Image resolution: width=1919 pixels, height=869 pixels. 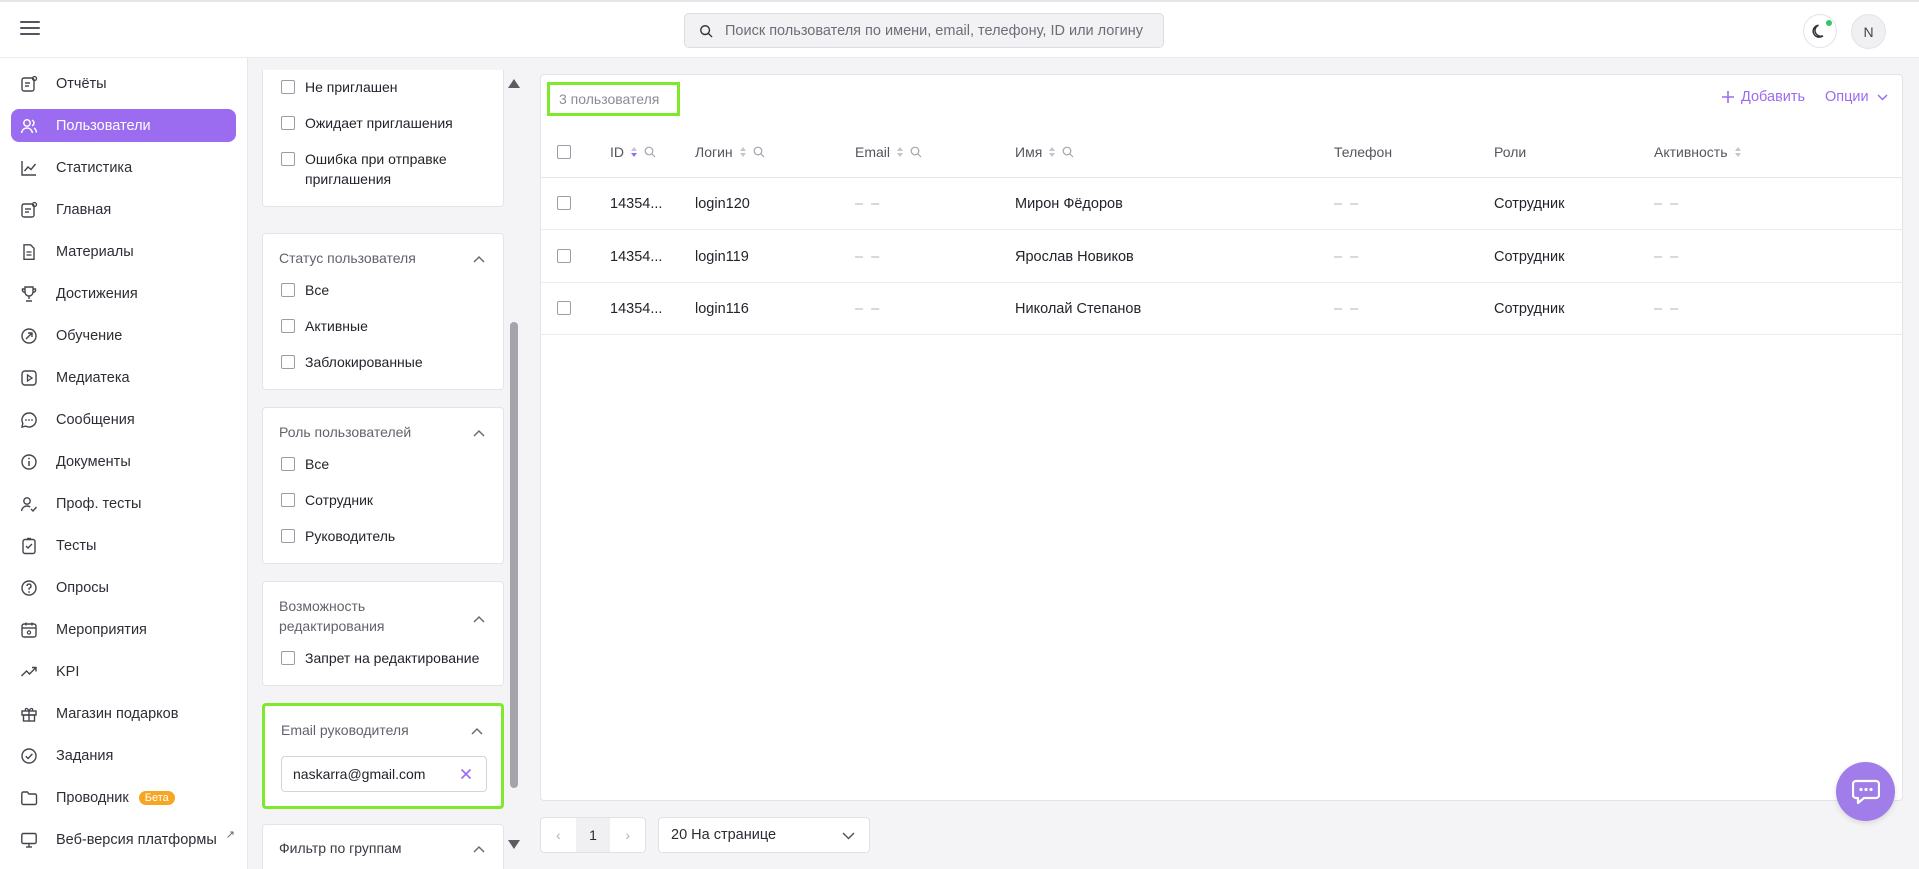 What do you see at coordinates (613, 99) in the screenshot?
I see `user-count: 3 пользователя` at bounding box center [613, 99].